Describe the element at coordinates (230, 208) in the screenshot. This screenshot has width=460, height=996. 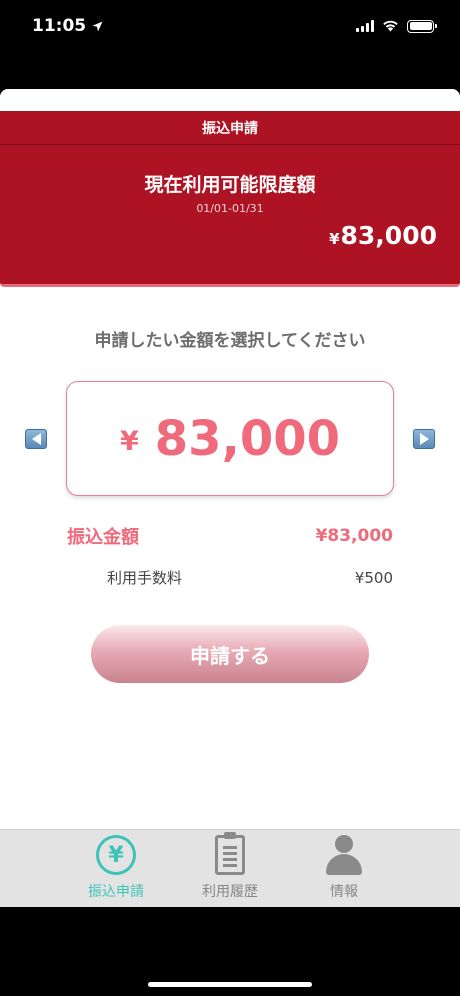
I see `limit-period: 01/01-01/31` at that location.